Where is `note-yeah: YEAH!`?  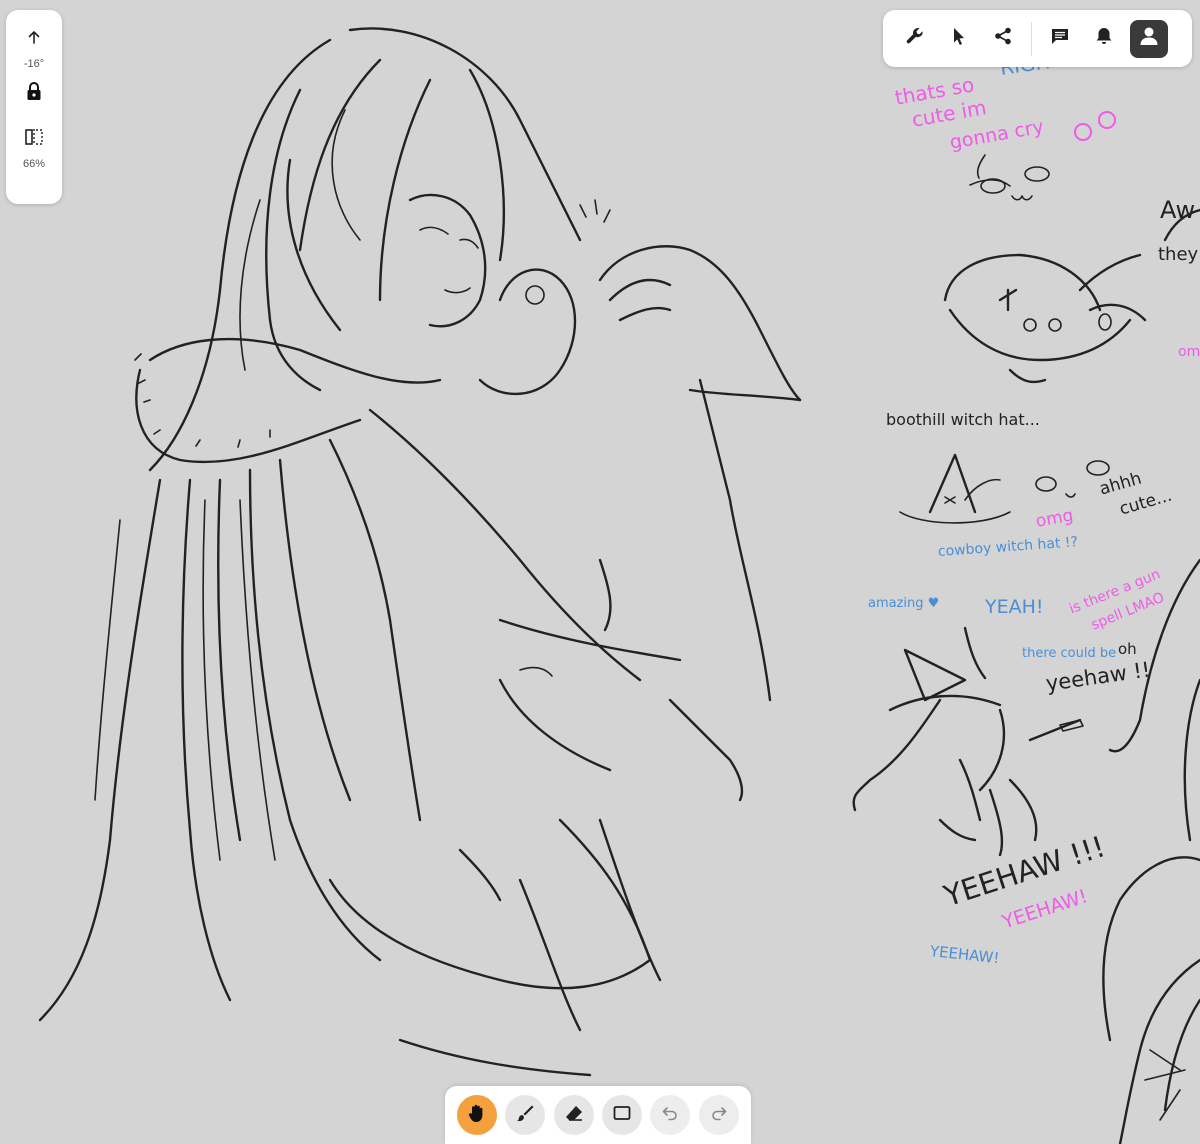
note-yeah: YEAH! is located at coordinates (1014, 607).